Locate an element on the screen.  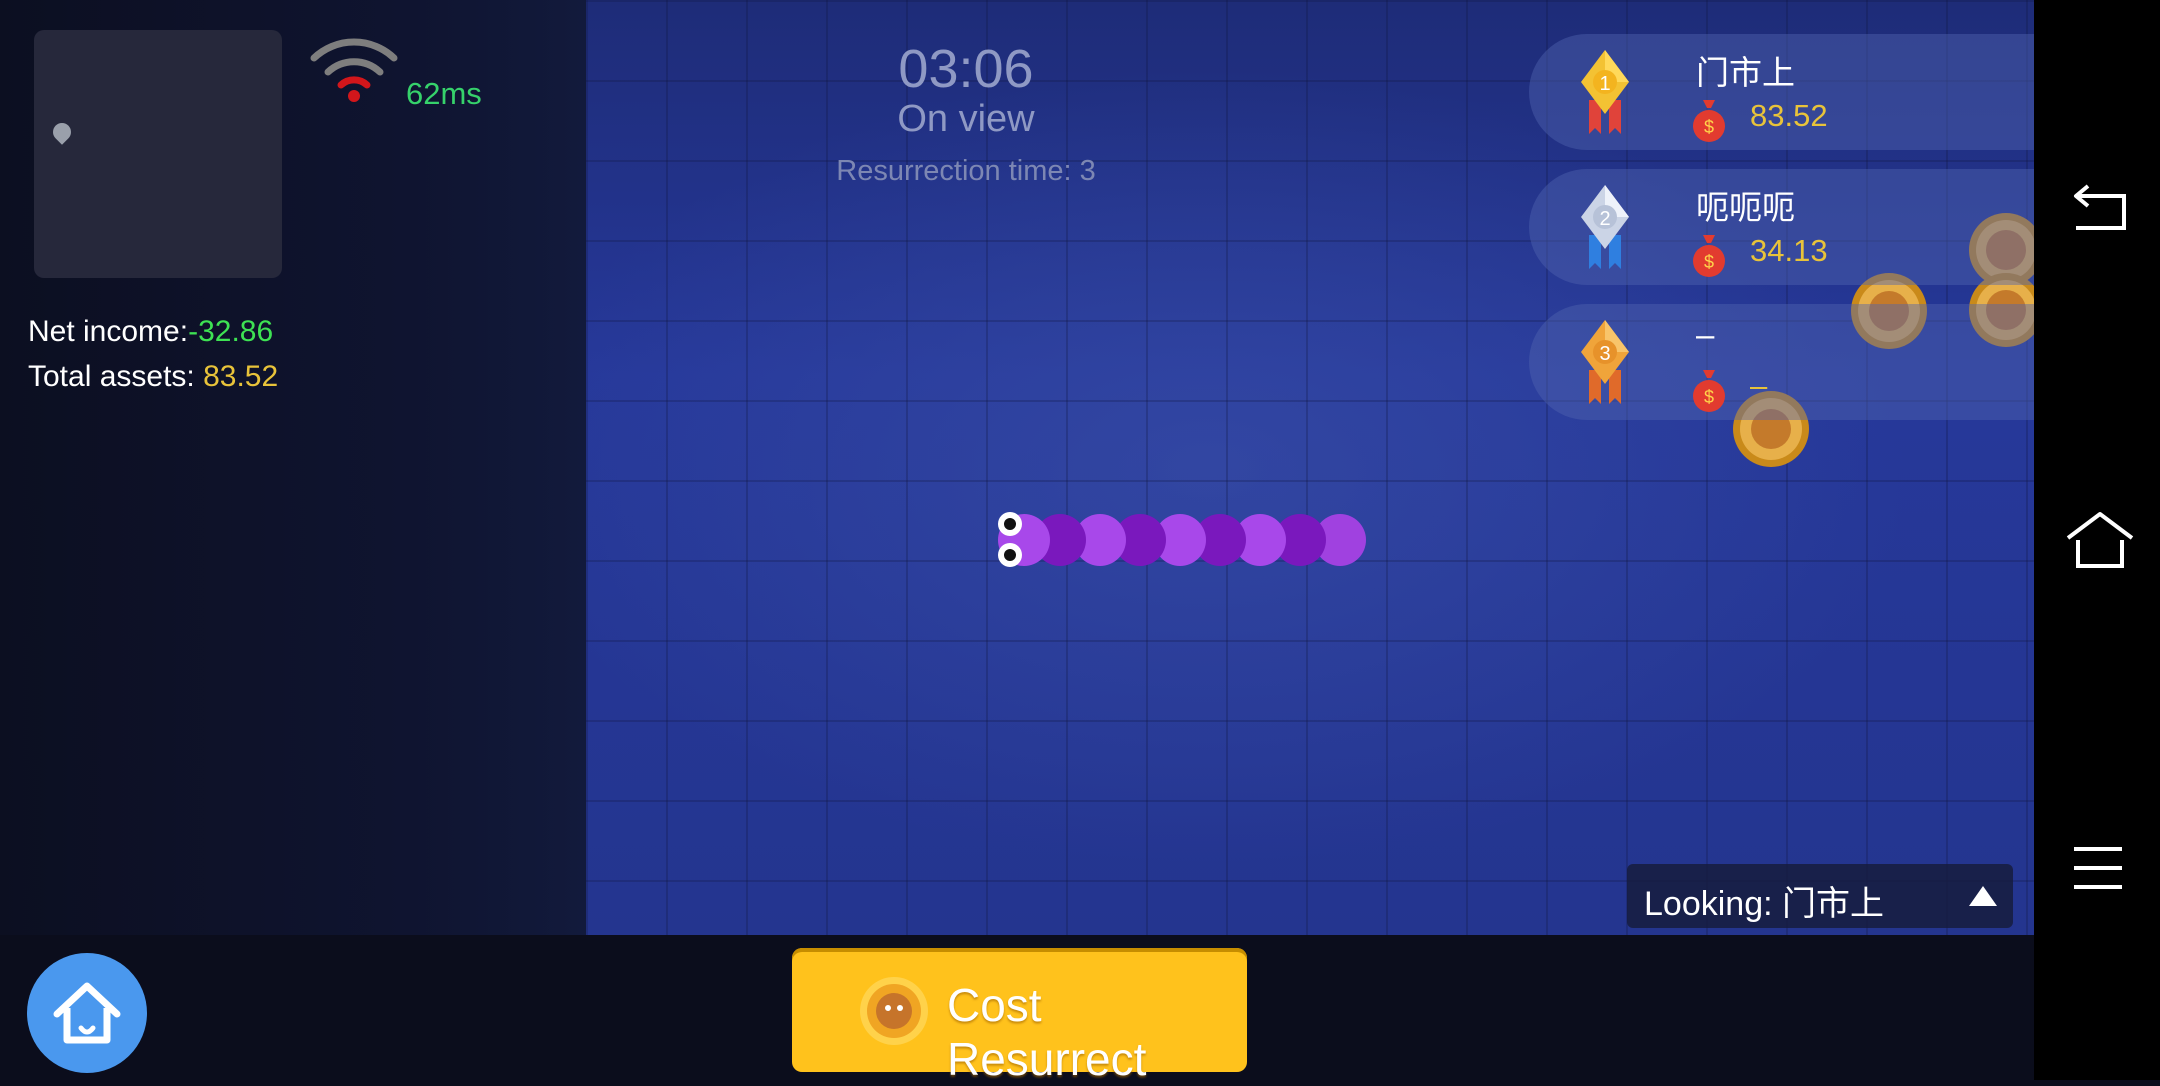
leaderboard-name: 门市上 is located at coordinates (1745, 72).